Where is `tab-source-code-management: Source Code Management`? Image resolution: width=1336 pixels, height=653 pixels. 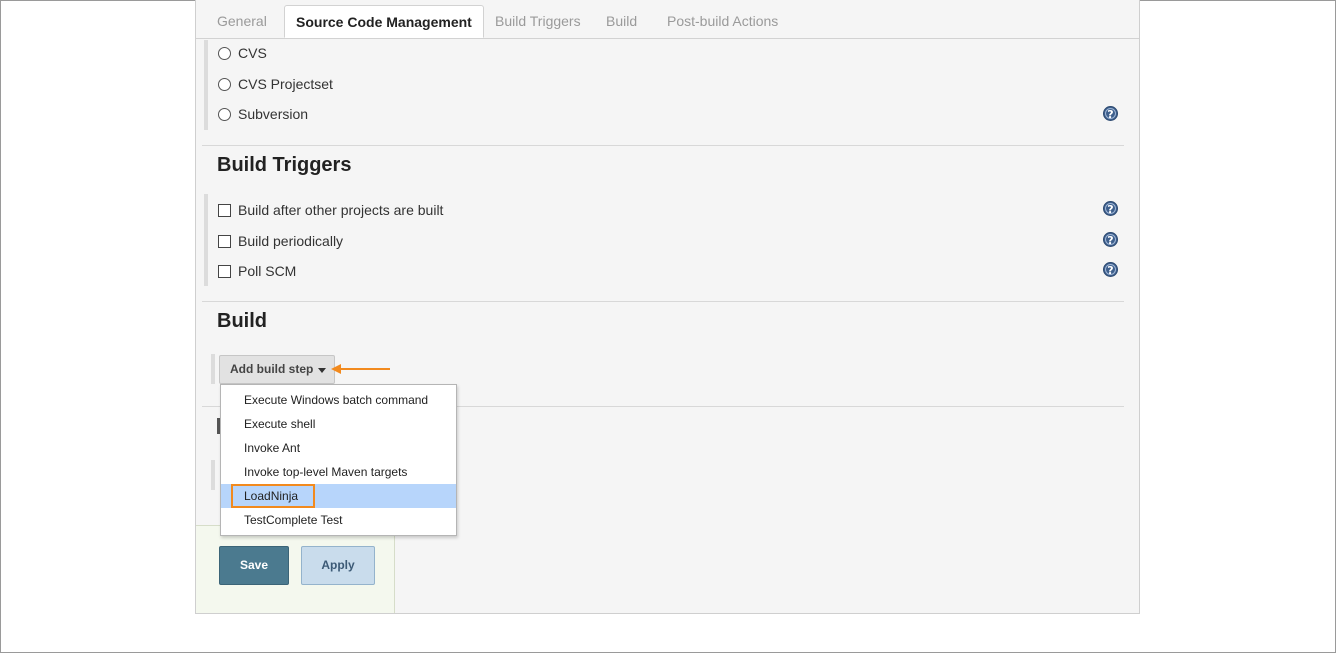
tab-source-code-management: Source Code Management is located at coordinates (384, 21).